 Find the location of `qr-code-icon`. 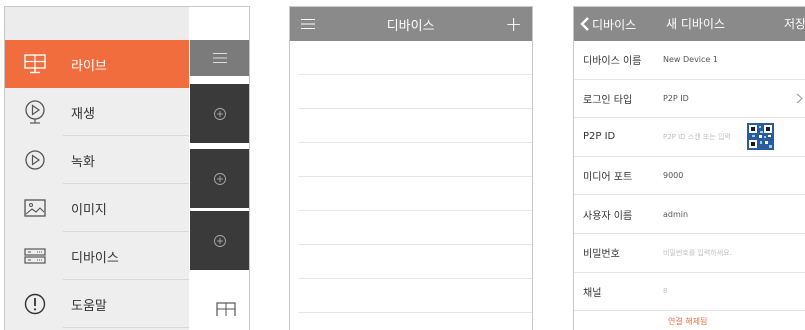

qr-code-icon is located at coordinates (760, 137).